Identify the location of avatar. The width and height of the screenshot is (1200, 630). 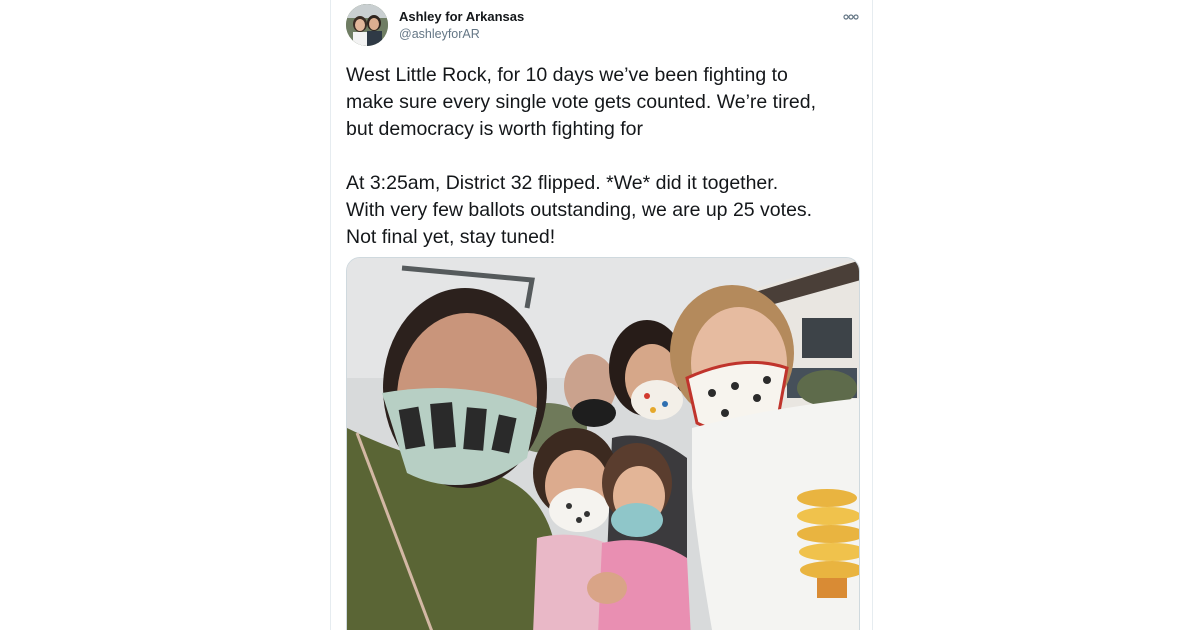
(367, 25).